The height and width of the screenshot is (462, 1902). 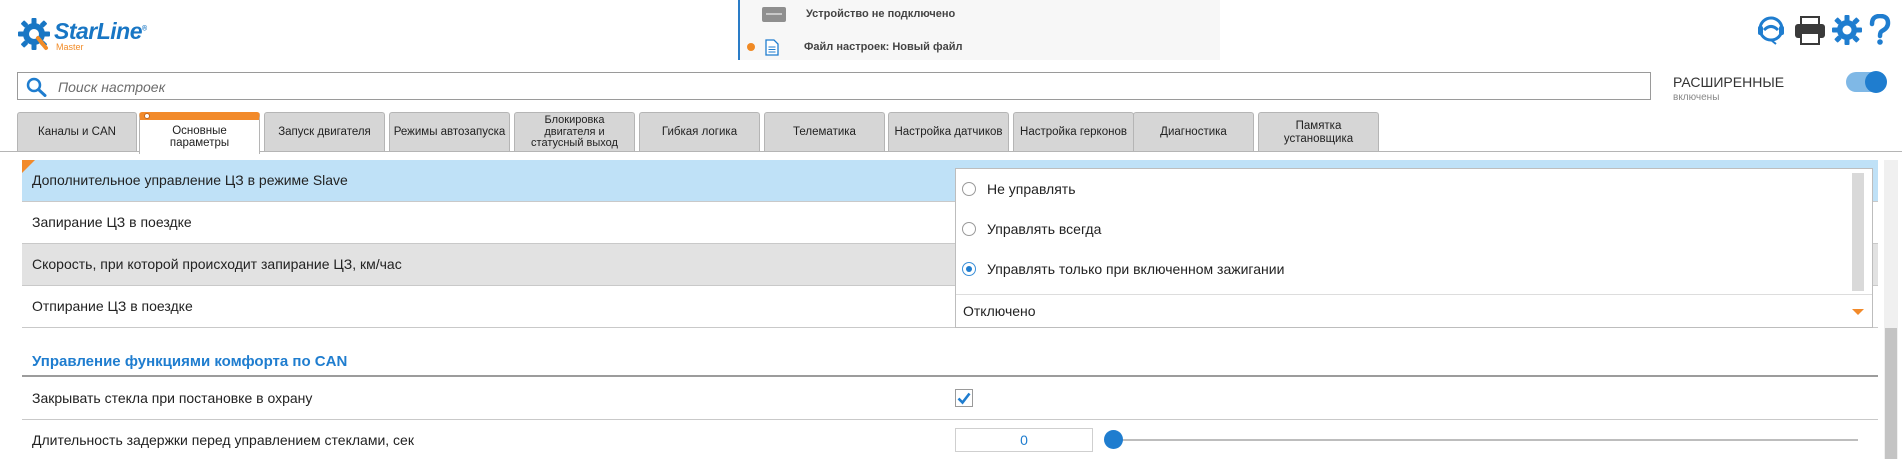 What do you see at coordinates (36, 87) in the screenshot?
I see `search-icon` at bounding box center [36, 87].